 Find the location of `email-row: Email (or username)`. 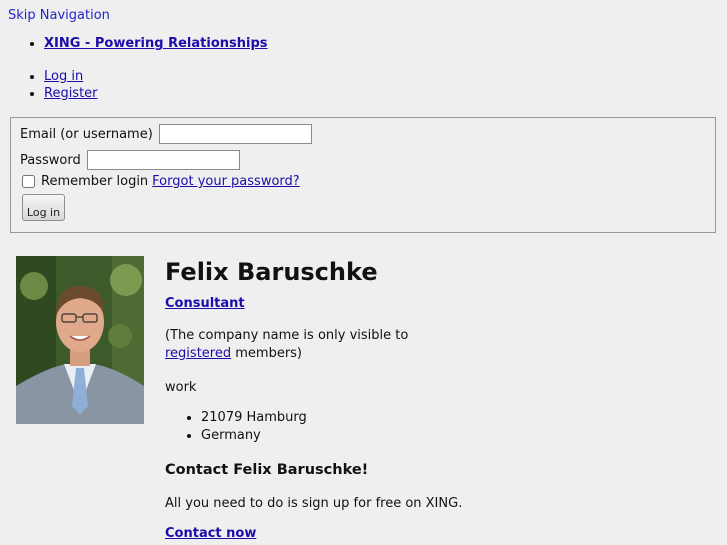

email-row: Email (or username) is located at coordinates (166, 134).